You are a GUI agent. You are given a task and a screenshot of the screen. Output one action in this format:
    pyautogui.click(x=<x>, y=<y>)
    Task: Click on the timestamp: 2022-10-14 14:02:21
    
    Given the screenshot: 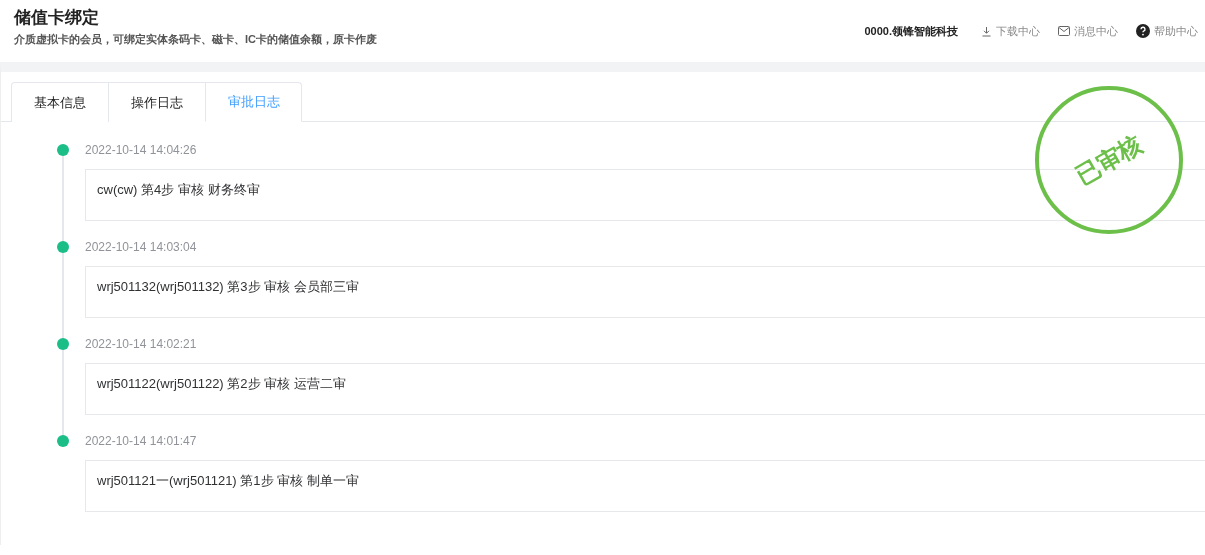 What is the action you would take?
    pyautogui.click(x=141, y=344)
    